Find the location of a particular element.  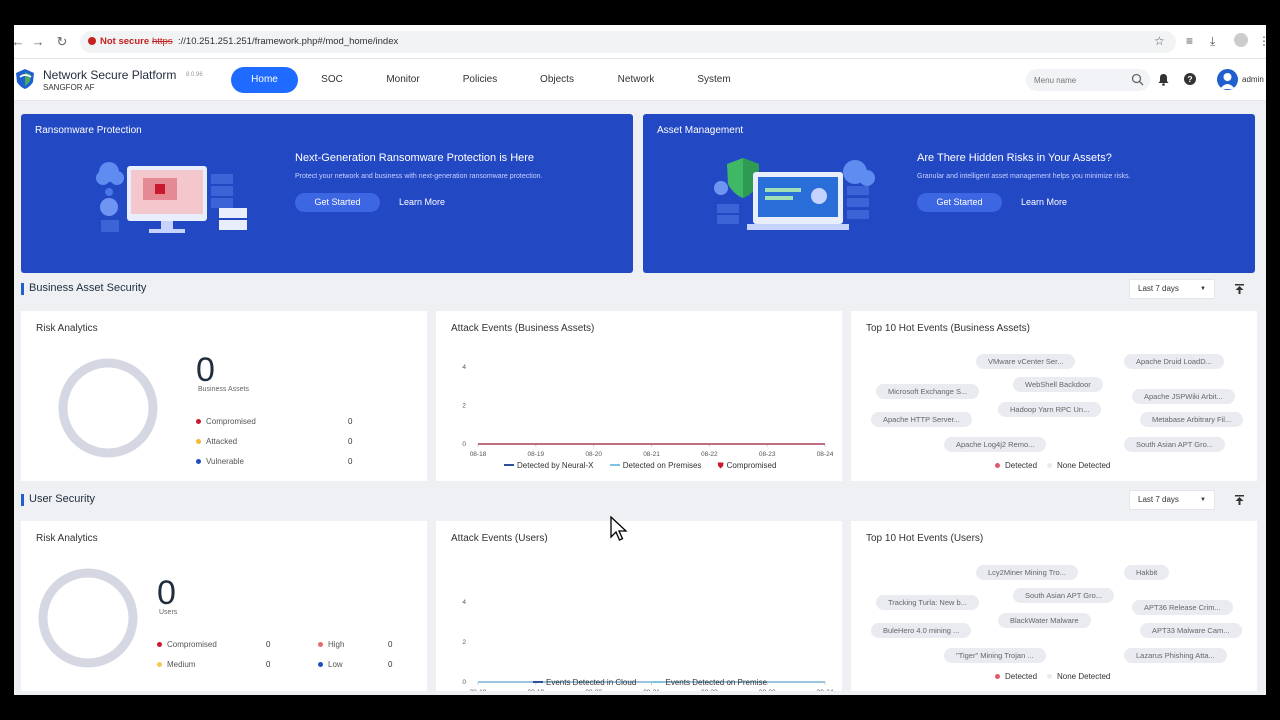

legend-medium: Medium is located at coordinates (176, 664).